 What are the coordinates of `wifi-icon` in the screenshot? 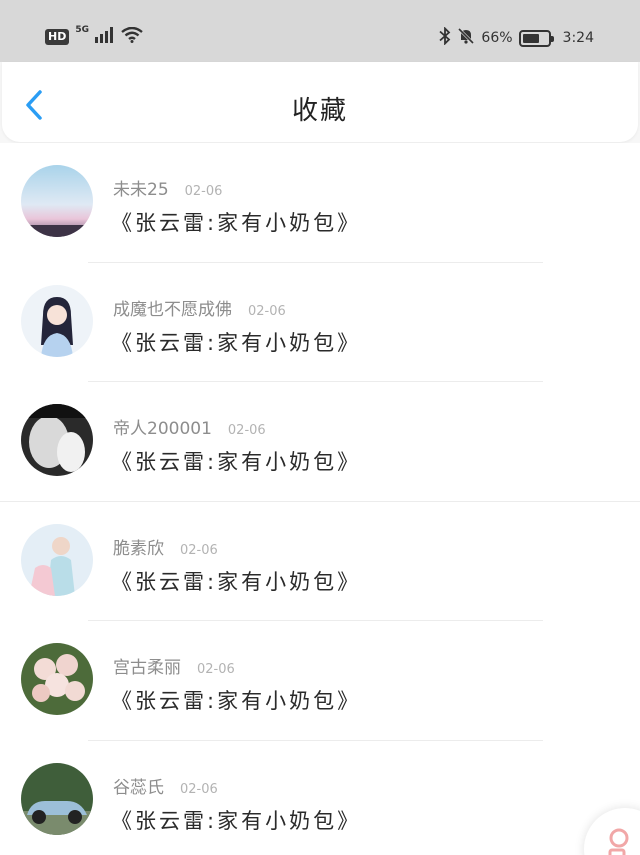 It's located at (132, 36).